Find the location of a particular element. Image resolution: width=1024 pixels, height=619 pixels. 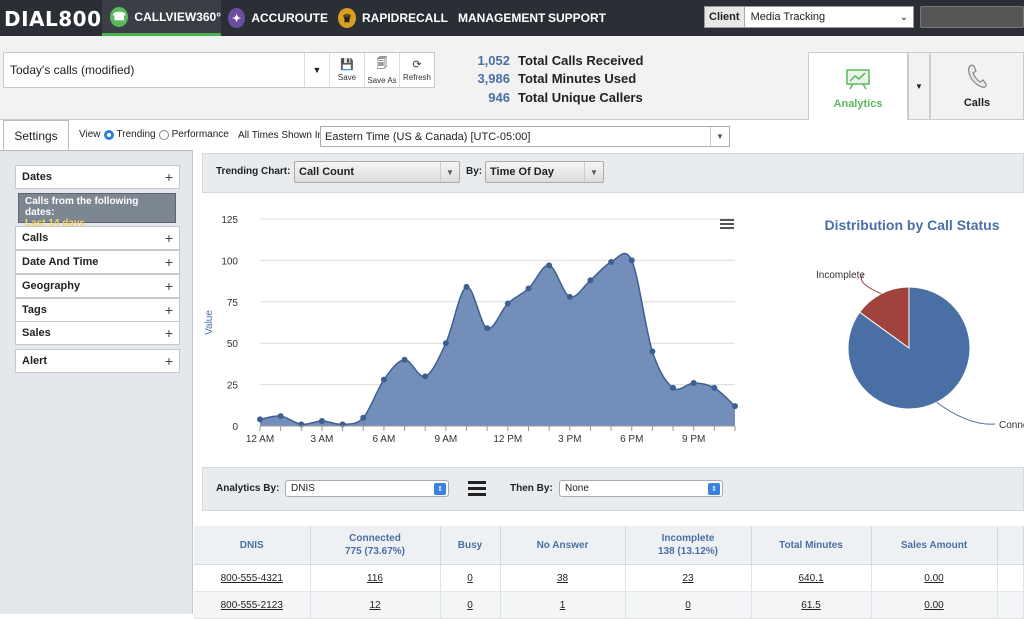

radio-performance-label: Performance is located at coordinates (200, 134).